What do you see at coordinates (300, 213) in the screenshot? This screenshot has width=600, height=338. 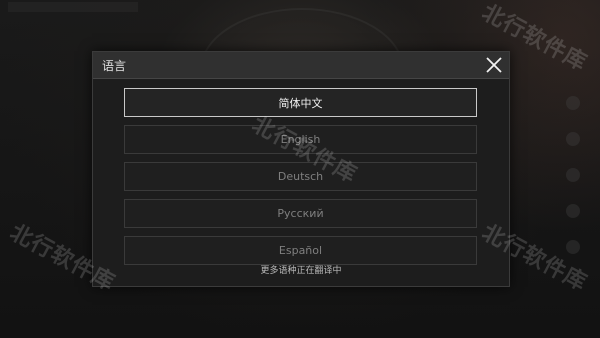 I see `language-option-russian: Русский` at bounding box center [300, 213].